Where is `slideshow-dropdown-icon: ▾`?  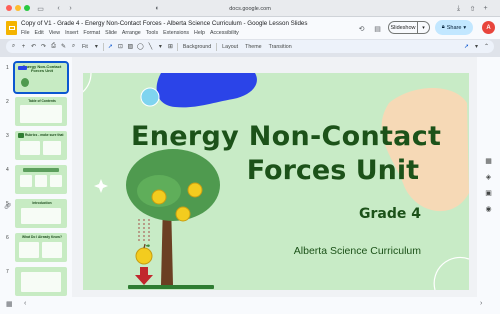
slideshow-dropdown-icon: ▾ is located at coordinates (424, 27).